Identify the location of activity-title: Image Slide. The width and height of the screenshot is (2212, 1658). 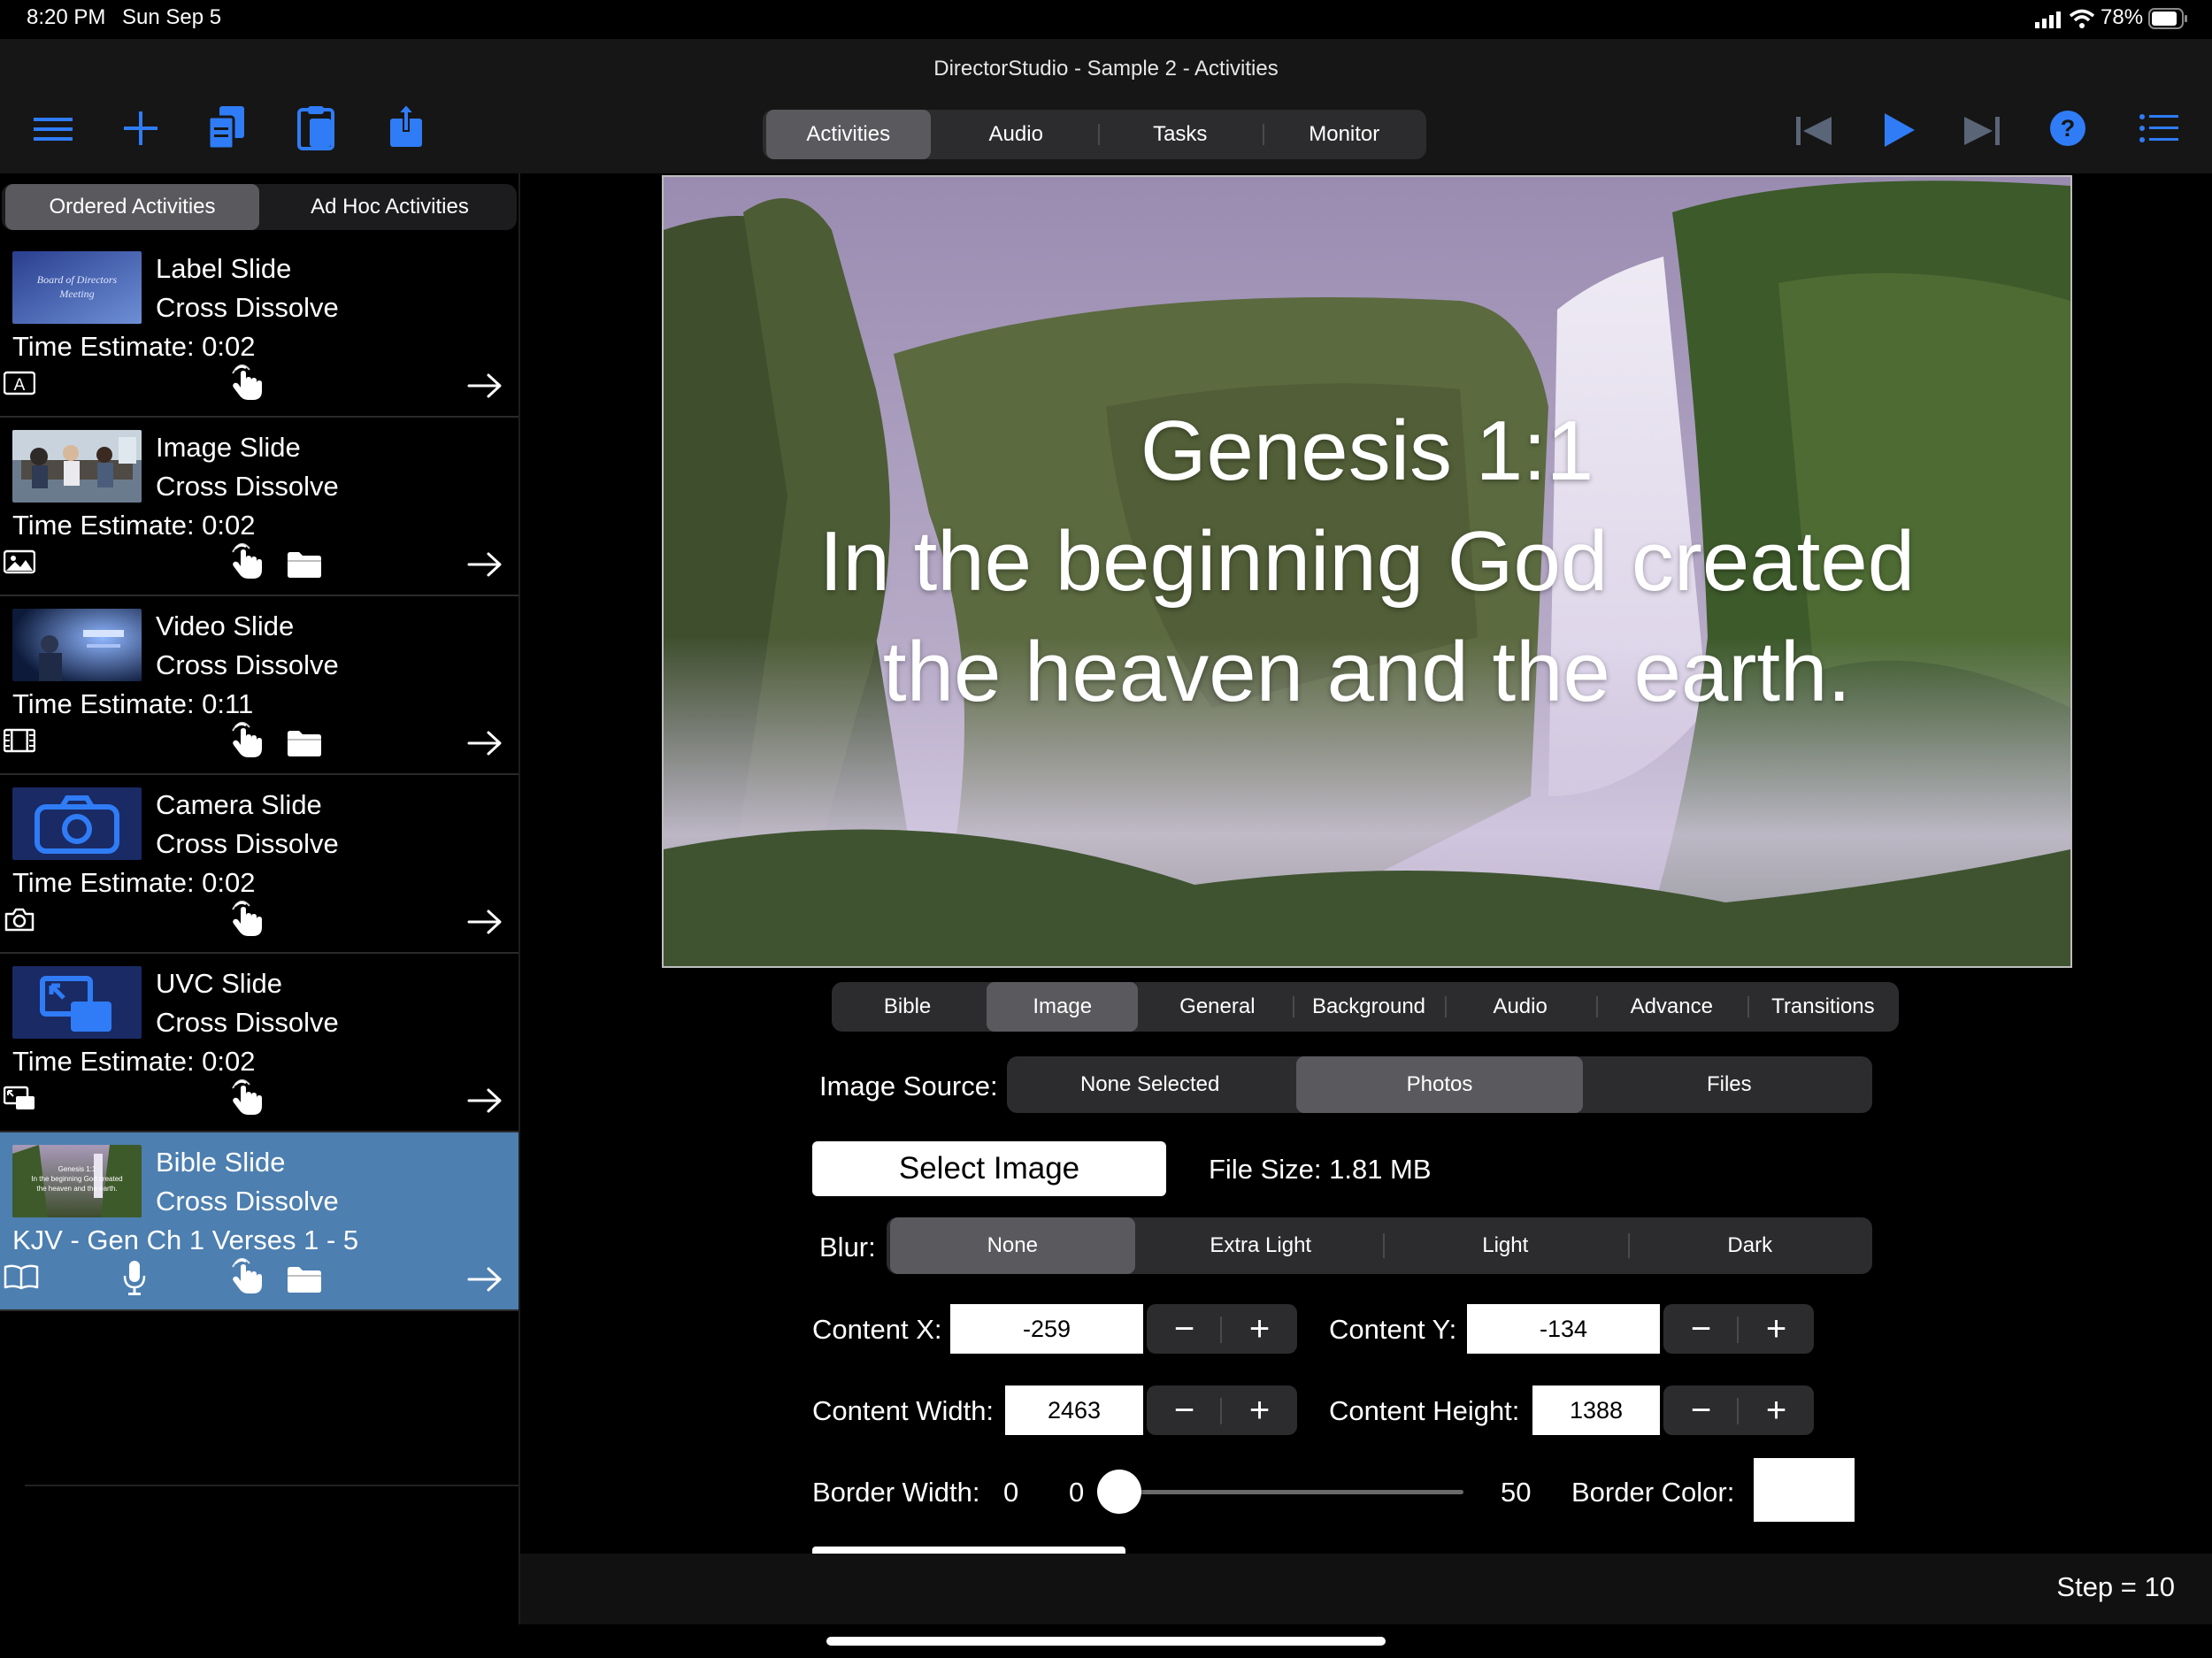
(228, 448).